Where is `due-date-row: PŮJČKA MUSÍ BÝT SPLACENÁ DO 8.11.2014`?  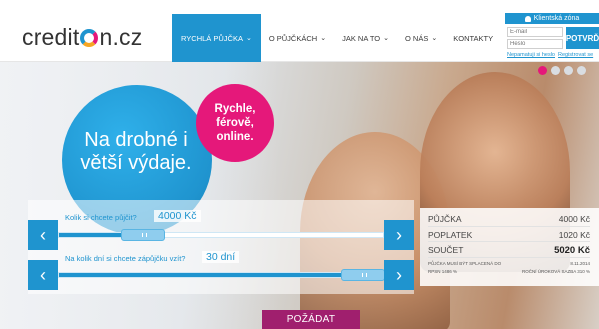 due-date-row: PŮJČKA MUSÍ BÝT SPLACENÁ DO 8.11.2014 is located at coordinates (509, 263).